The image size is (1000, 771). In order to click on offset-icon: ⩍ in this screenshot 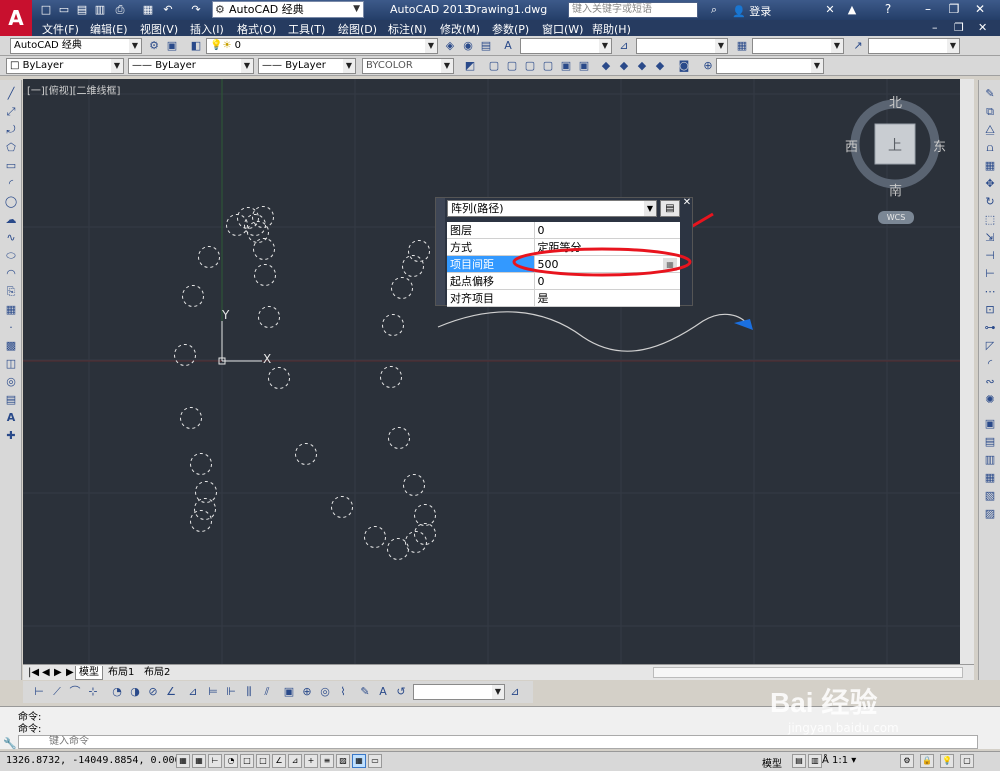, I will do `click(990, 148)`.